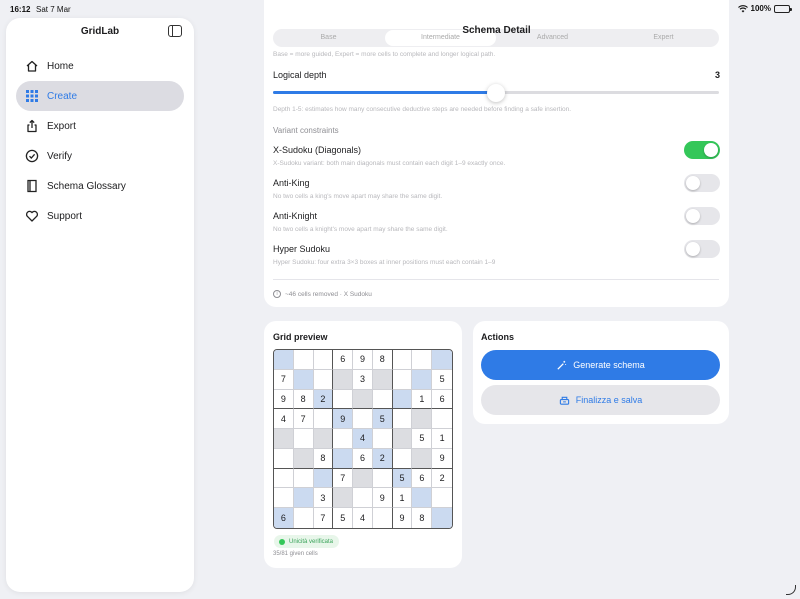  I want to click on given-cells-count: 35/81 given cells, so click(295, 554).